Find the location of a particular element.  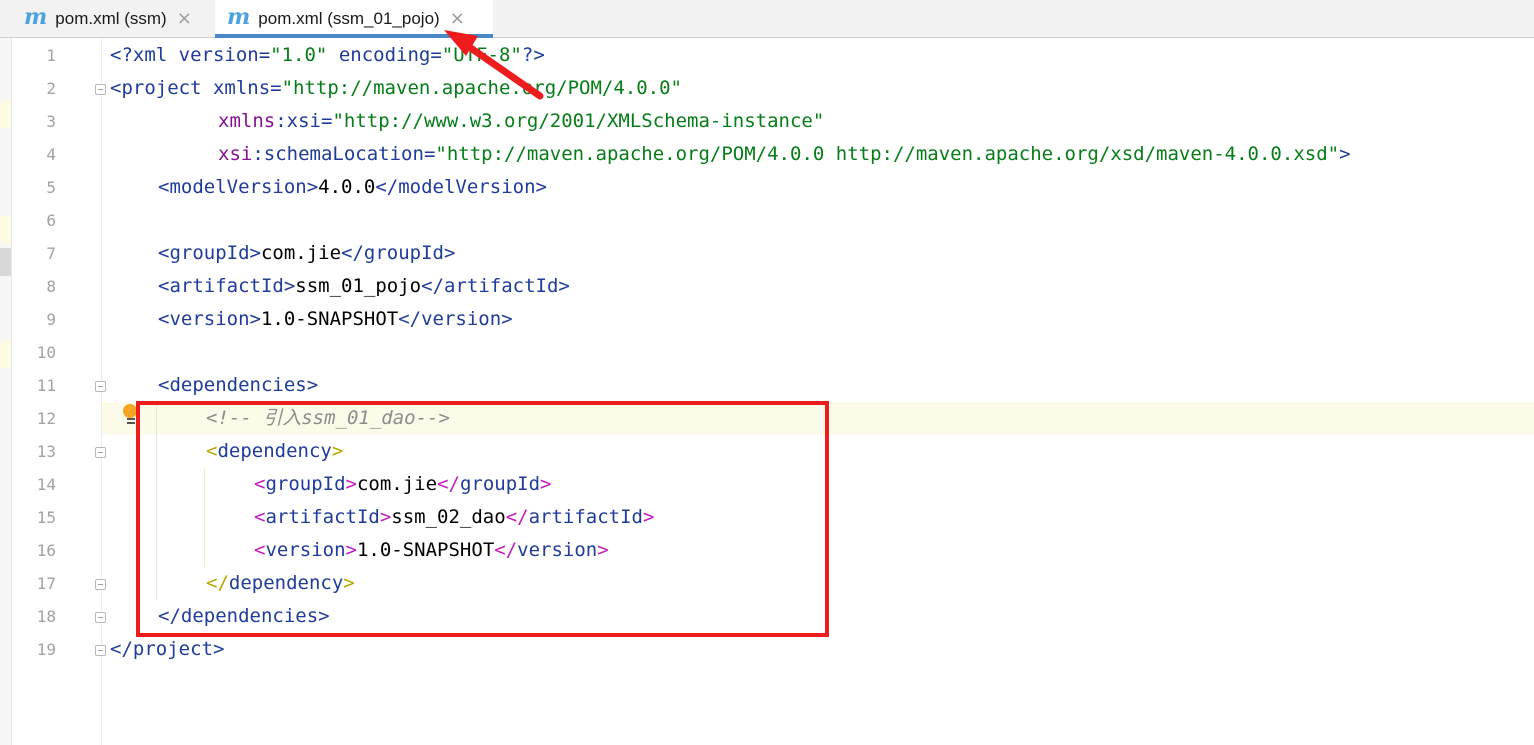

attribute-name: xmlns is located at coordinates (241, 88).